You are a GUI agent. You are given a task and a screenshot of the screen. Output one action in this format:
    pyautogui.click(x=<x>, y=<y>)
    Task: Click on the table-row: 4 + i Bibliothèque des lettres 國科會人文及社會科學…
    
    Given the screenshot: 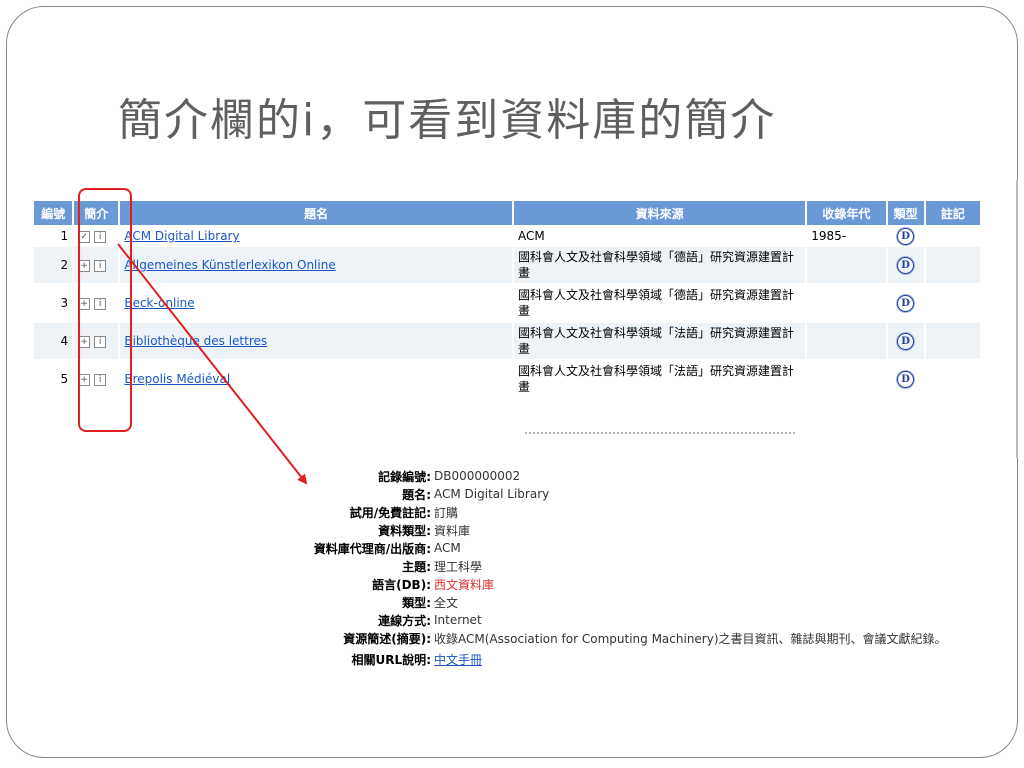 What is the action you would take?
    pyautogui.click(x=507, y=341)
    